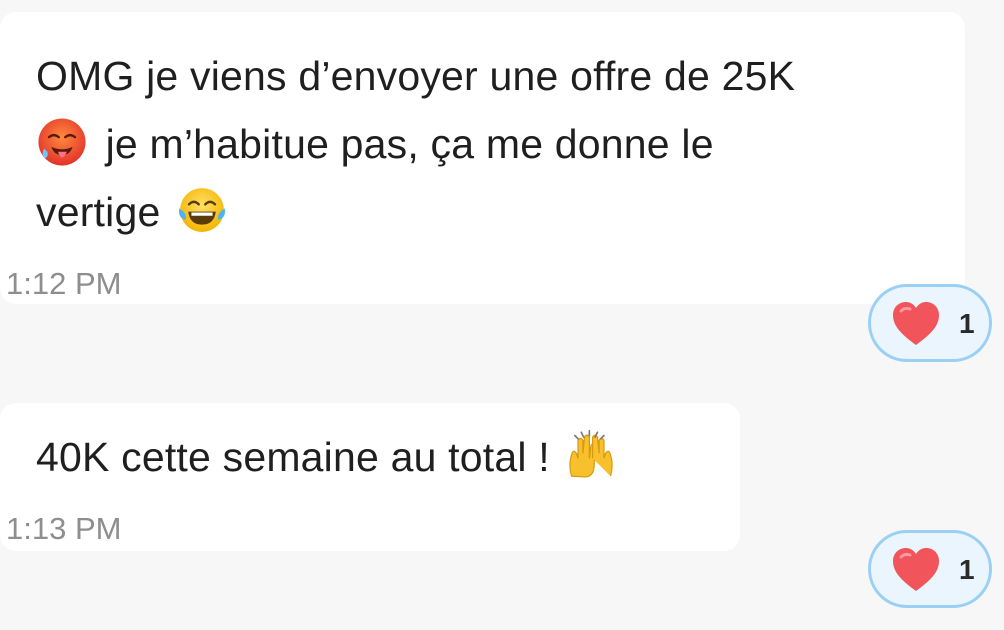 The height and width of the screenshot is (630, 1004). Describe the element at coordinates (64, 528) in the screenshot. I see `message-timestamp: 1:13 PM` at that location.